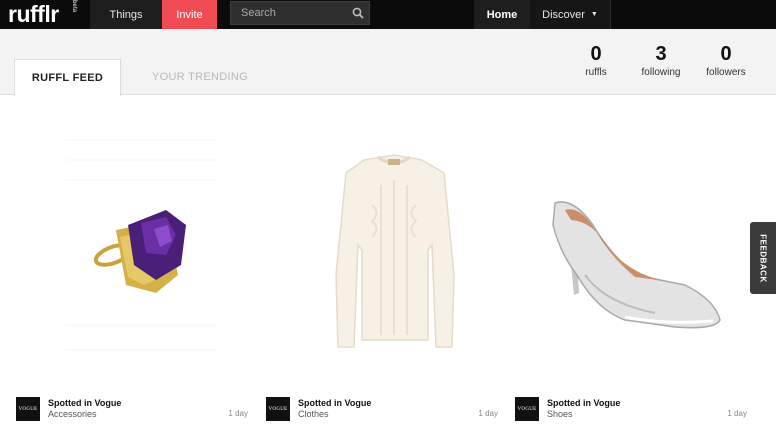 The height and width of the screenshot is (427, 776). Describe the element at coordinates (640, 410) in the screenshot. I see `feed-item-meta: VOGUE Spotted in Vogue Shoes 1 day` at that location.